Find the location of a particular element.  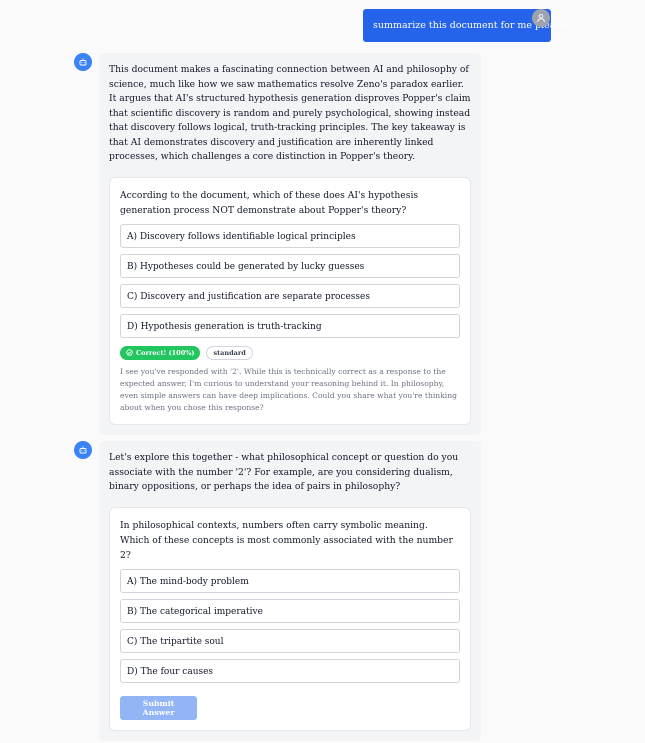

correct-badge-label: Correct! (100%) is located at coordinates (165, 352).